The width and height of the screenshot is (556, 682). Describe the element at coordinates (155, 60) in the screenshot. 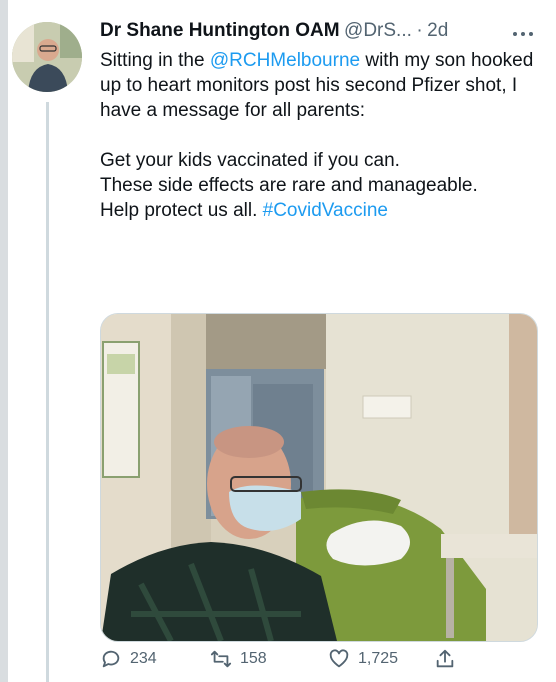

I see `text-span: Sitting in the` at that location.